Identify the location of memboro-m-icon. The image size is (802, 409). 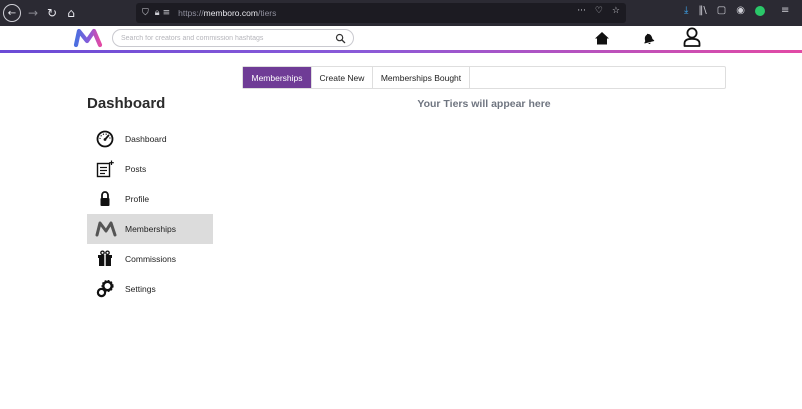
(106, 229).